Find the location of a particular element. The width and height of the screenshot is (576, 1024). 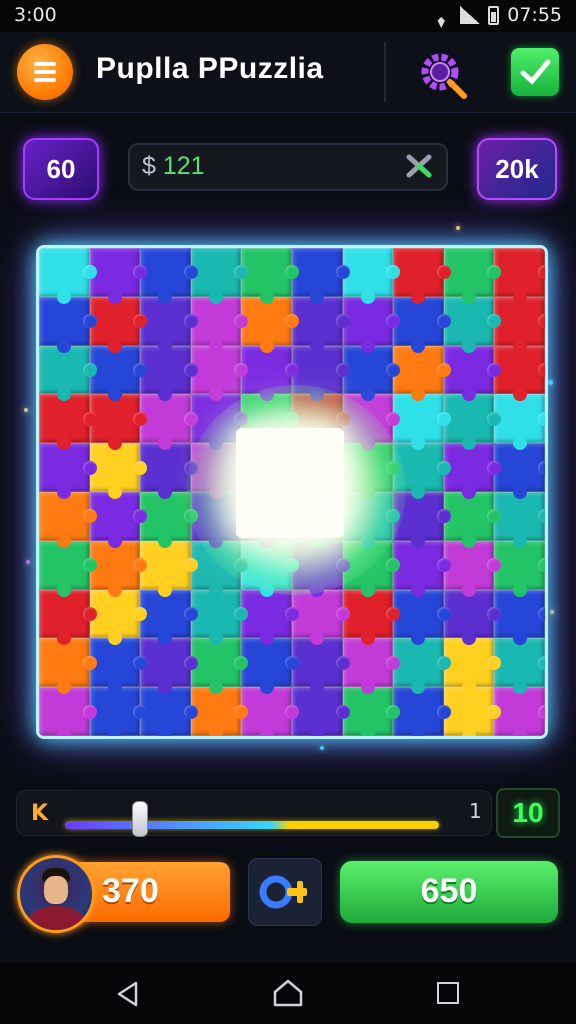

play-button: 650 is located at coordinates (449, 892).